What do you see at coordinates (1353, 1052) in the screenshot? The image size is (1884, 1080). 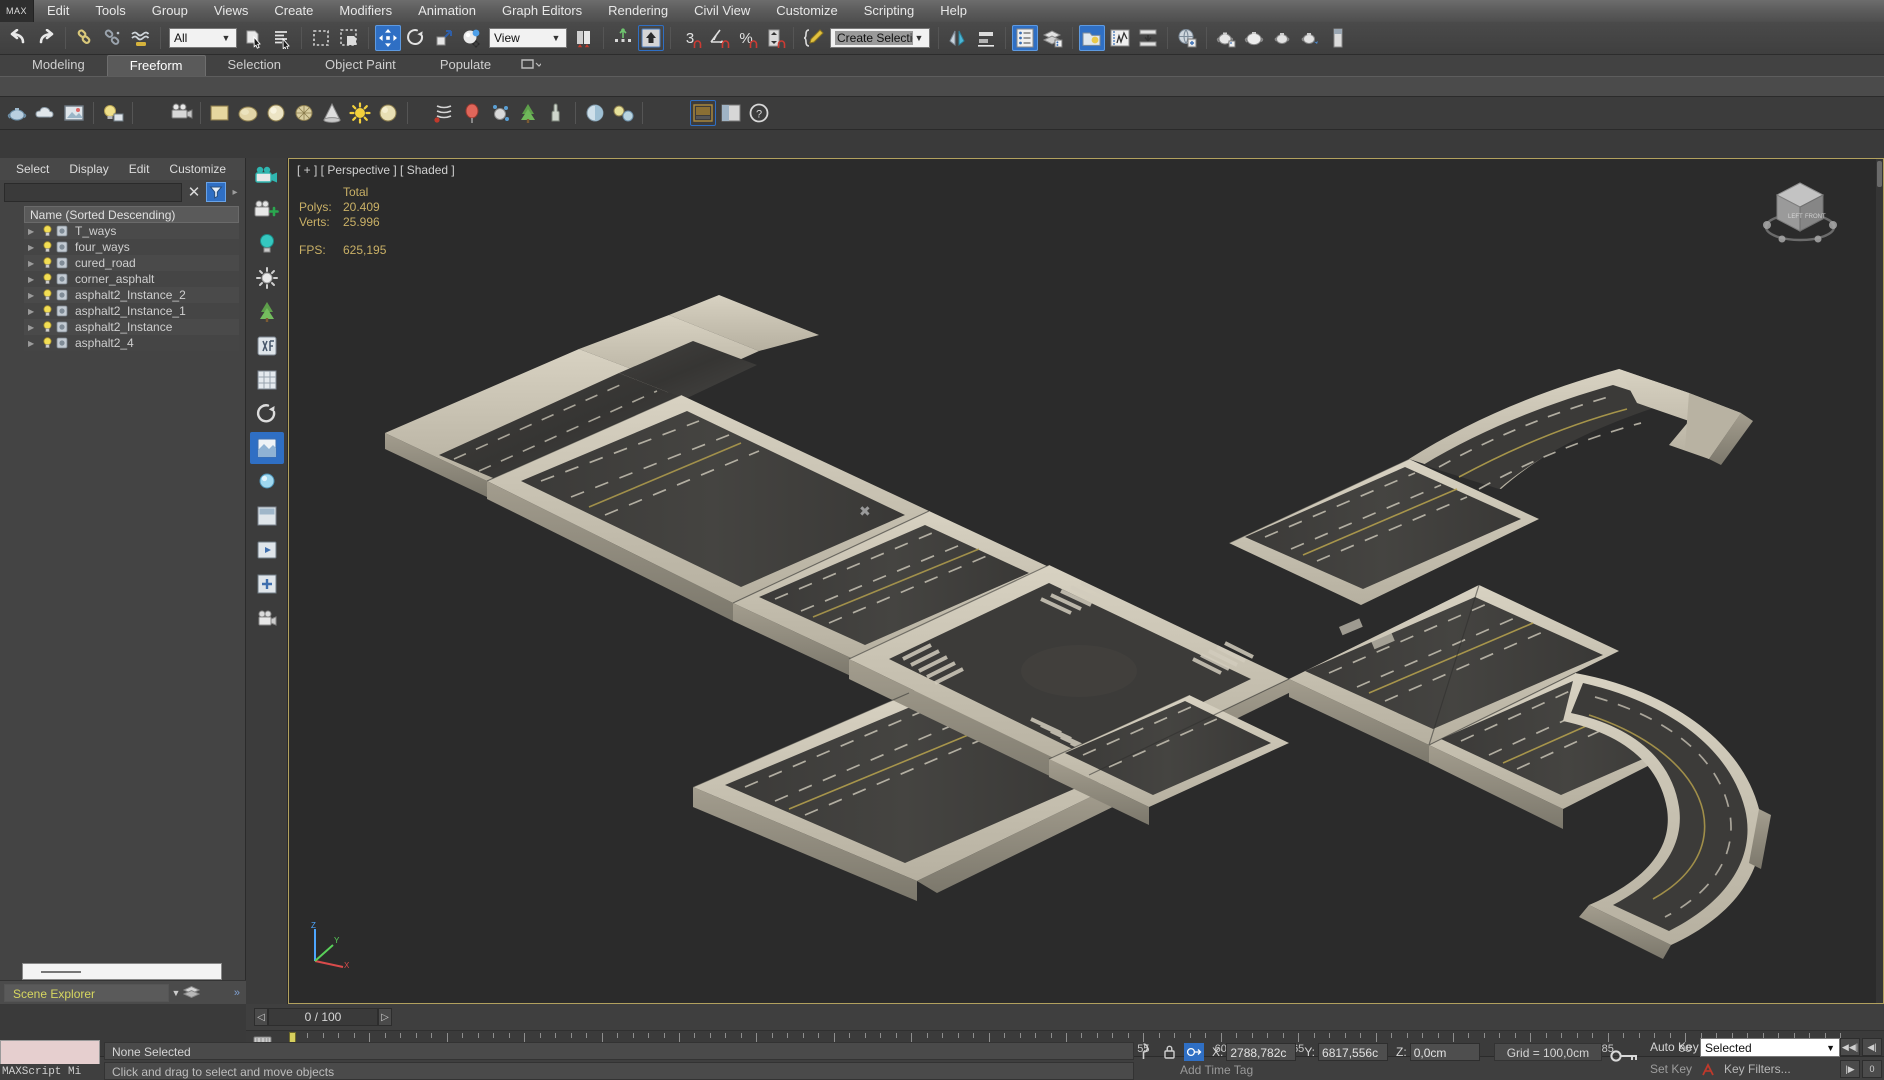 I see `y-value: 6817,556c` at bounding box center [1353, 1052].